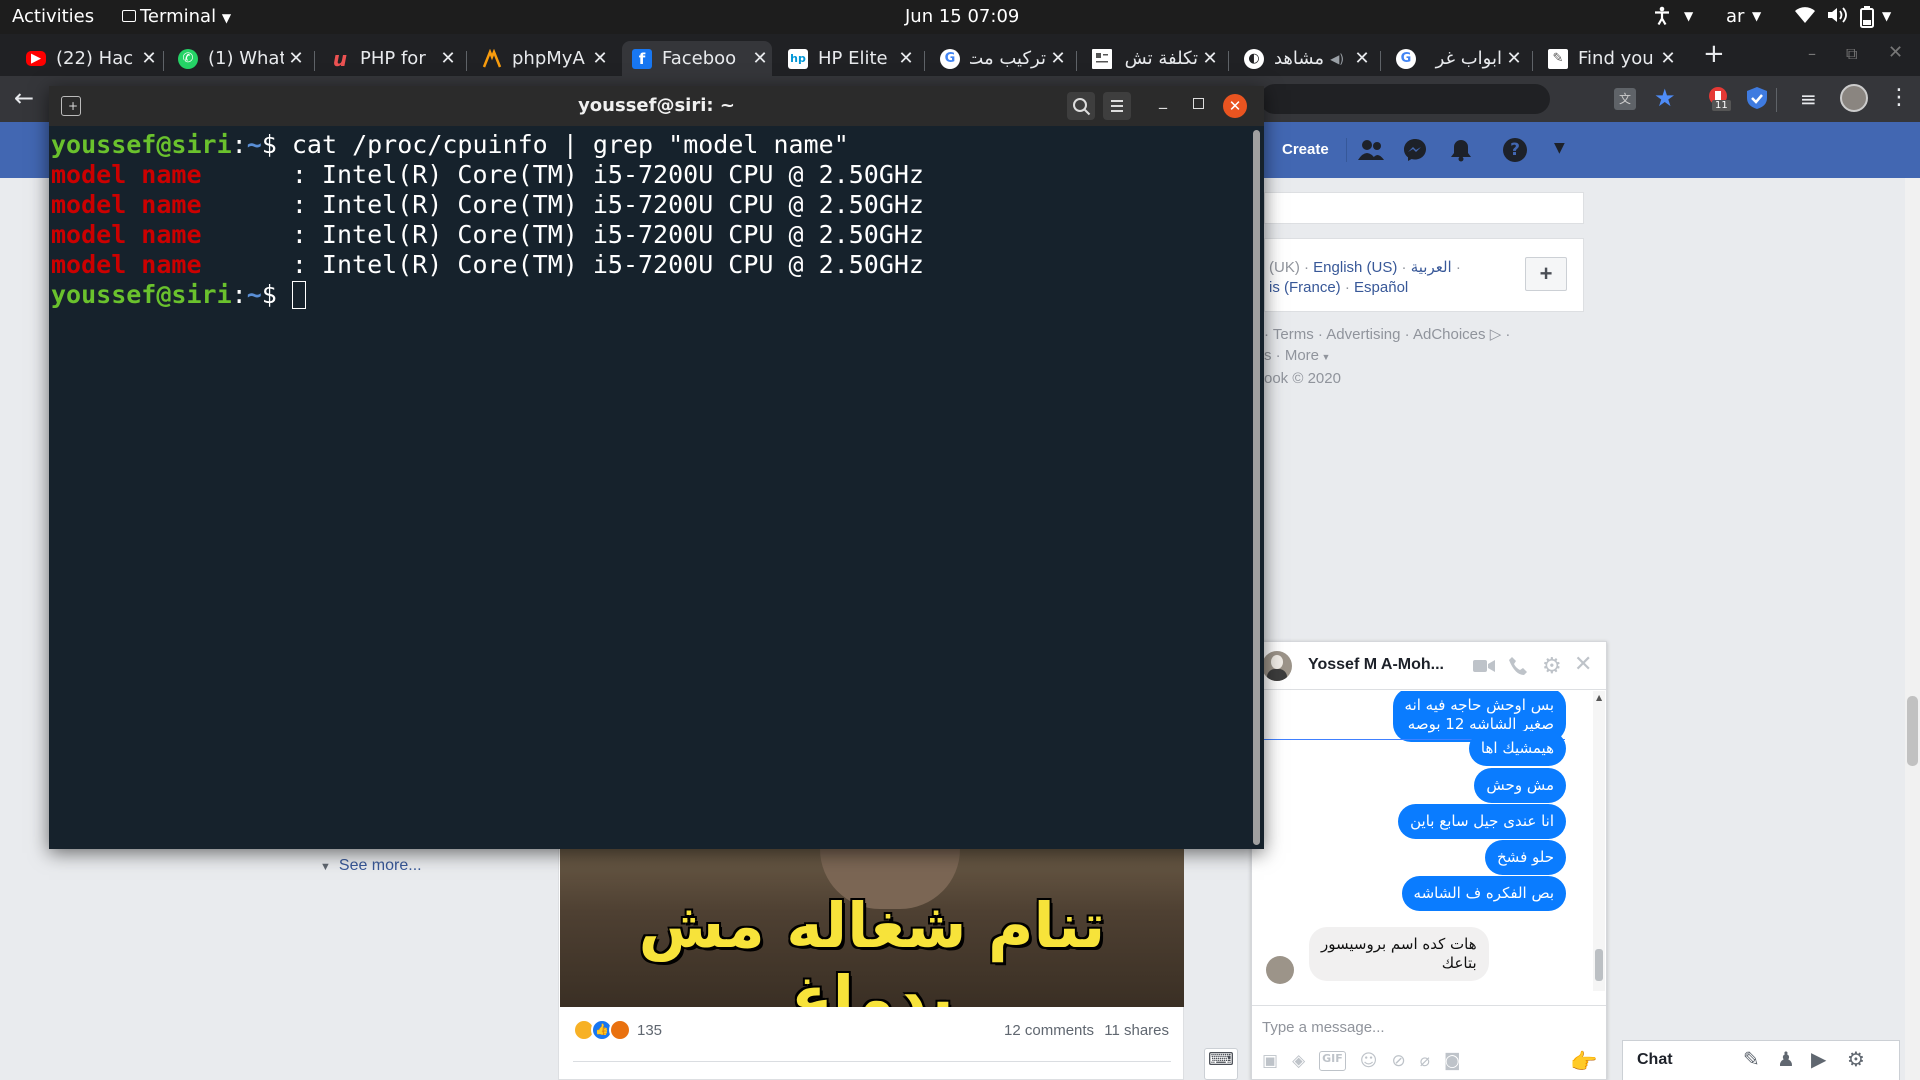 This screenshot has height=1080, width=1920. Describe the element at coordinates (1256, 487) in the screenshot. I see `terminal-scrollbar` at that location.